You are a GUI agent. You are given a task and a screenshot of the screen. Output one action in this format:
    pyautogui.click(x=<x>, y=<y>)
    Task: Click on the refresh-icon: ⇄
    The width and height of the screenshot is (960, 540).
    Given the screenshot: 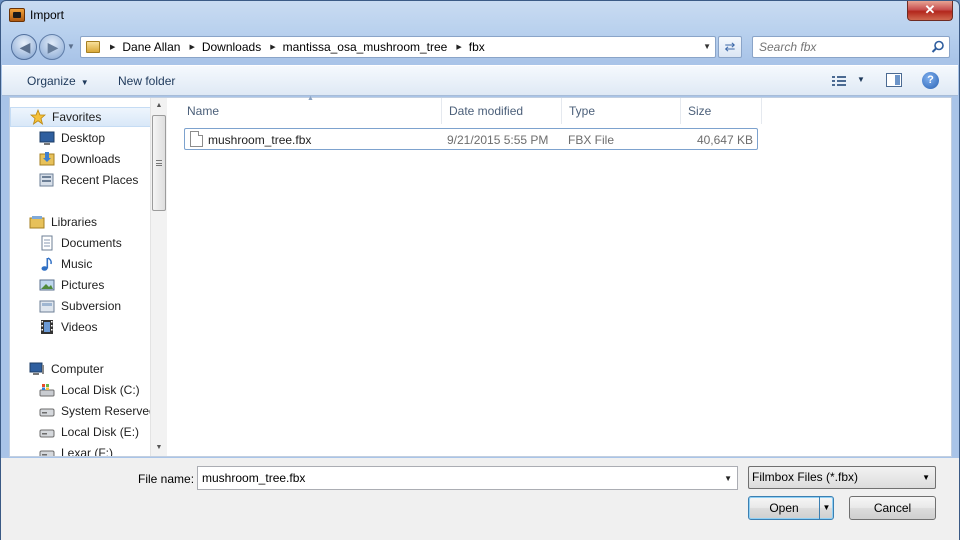 What is the action you would take?
    pyautogui.click(x=730, y=46)
    